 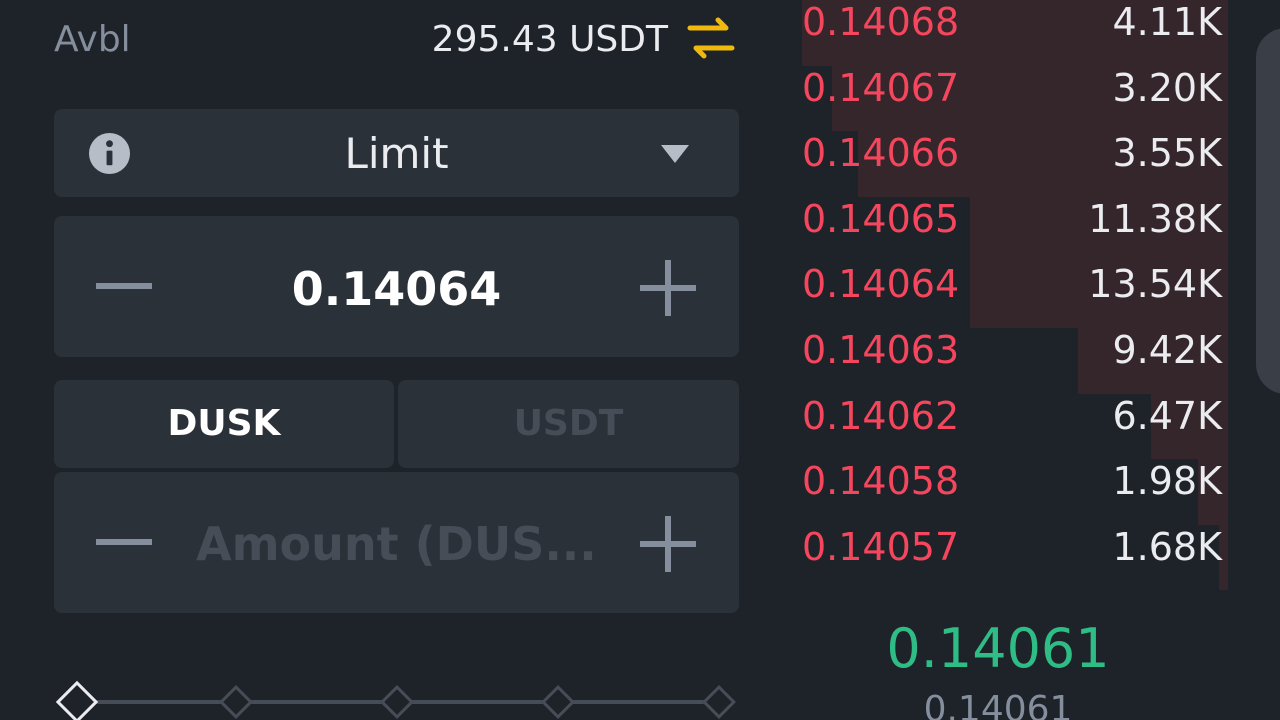 I want to click on price-stepper: 0.14064, so click(x=396, y=286).